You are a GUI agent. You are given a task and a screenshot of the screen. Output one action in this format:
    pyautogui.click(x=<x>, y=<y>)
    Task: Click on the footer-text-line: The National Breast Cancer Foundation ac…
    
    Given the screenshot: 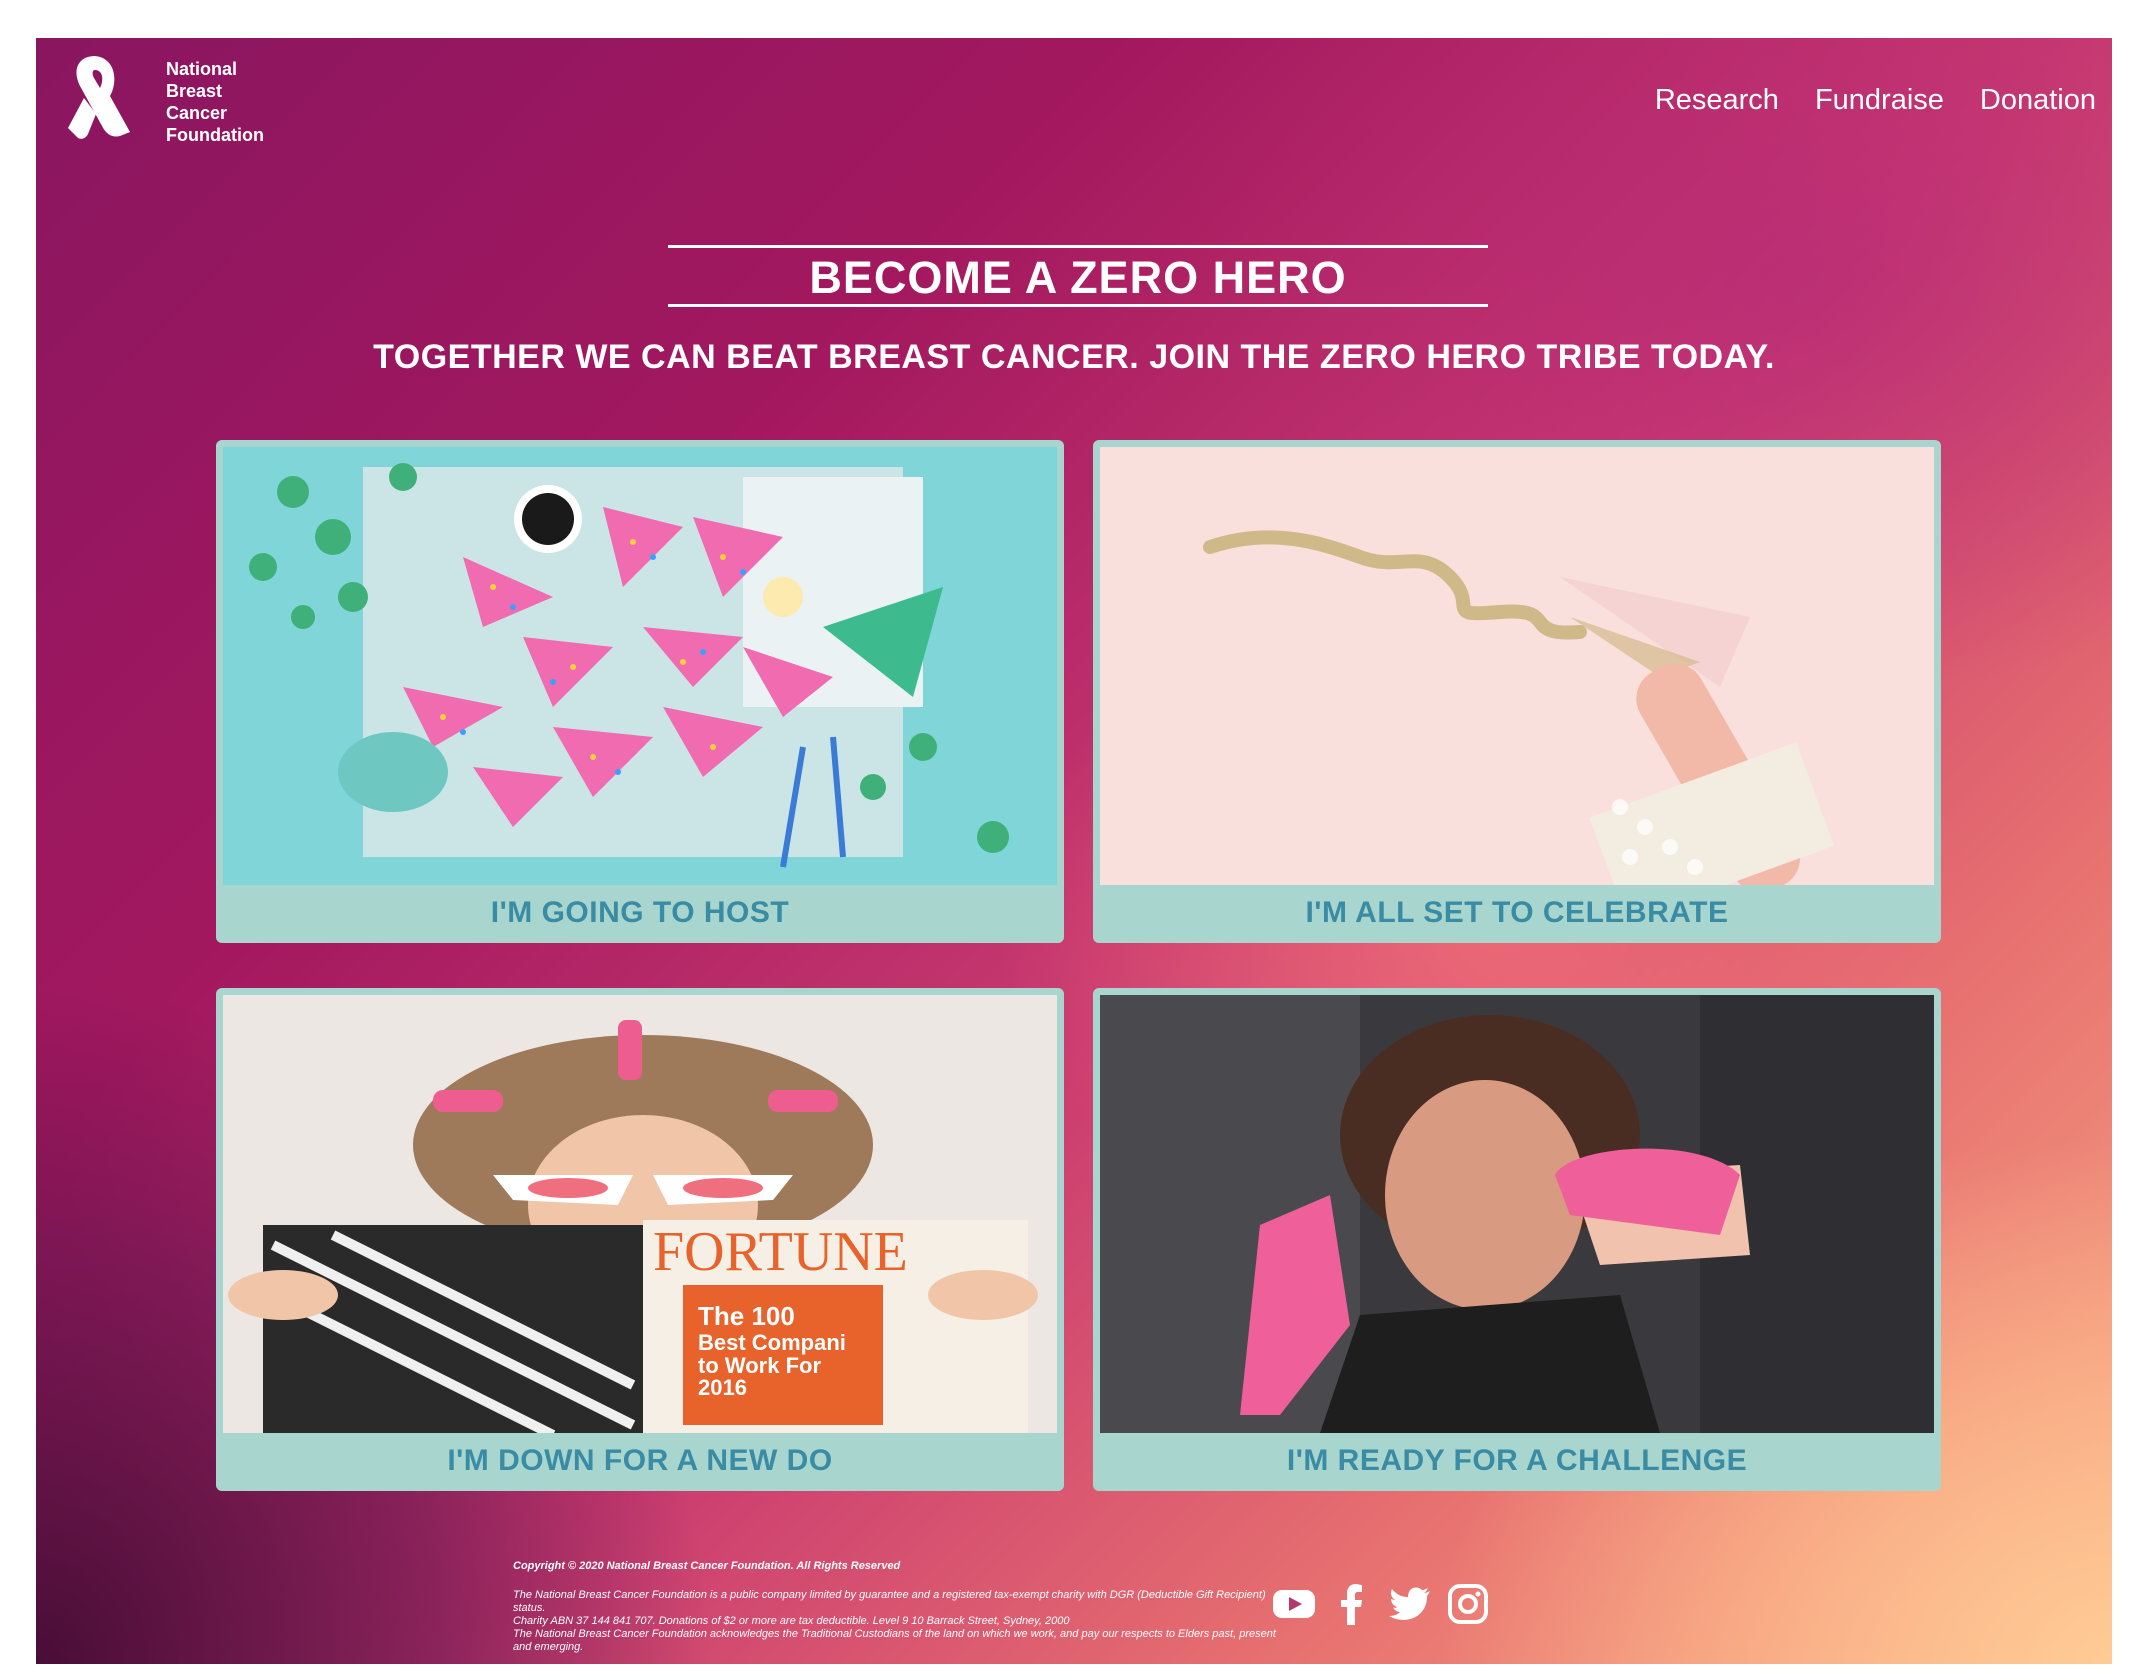 What is the action you would take?
    pyautogui.click(x=894, y=1640)
    